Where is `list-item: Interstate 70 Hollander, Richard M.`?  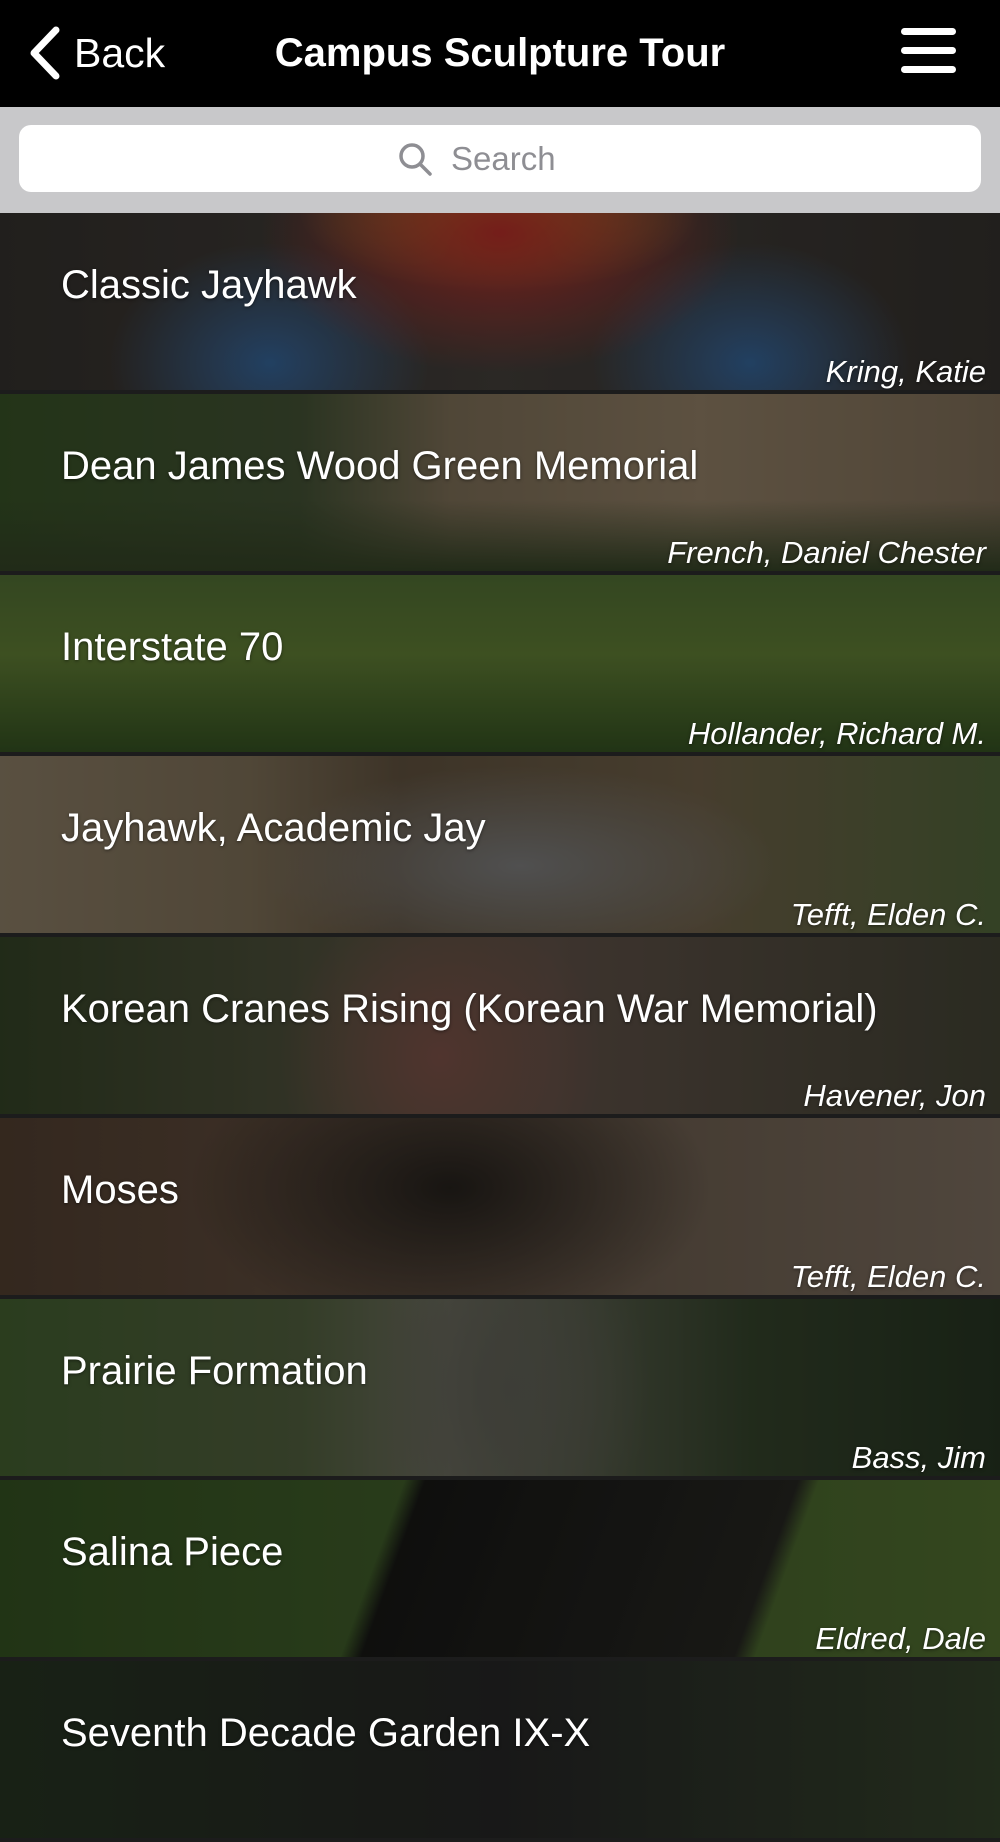
list-item: Interstate 70 Hollander, Richard M. is located at coordinates (500, 663).